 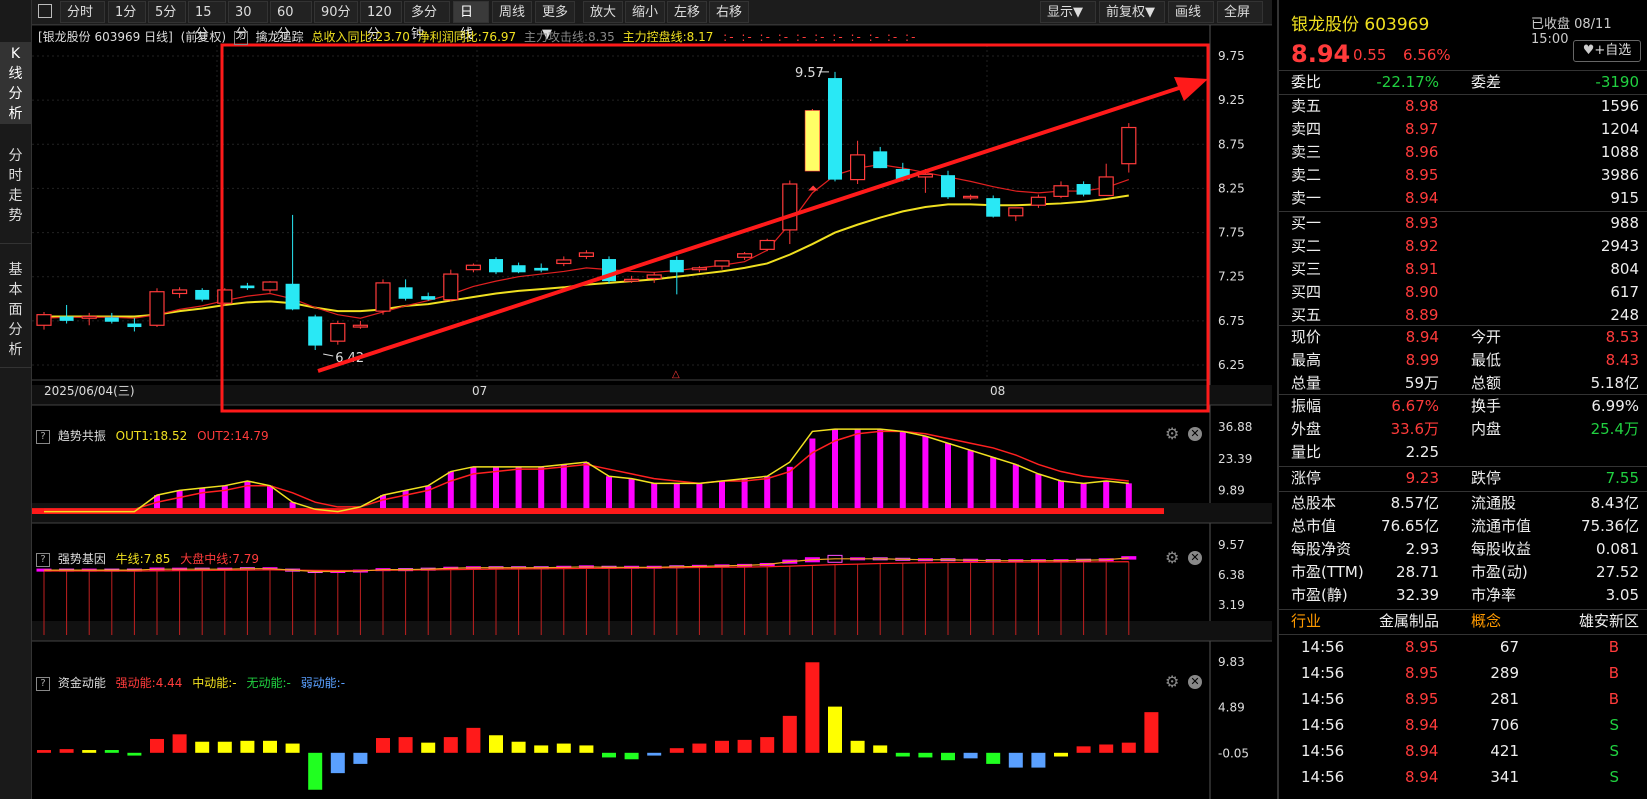 What do you see at coordinates (1195, 558) in the screenshot?
I see `panel3-close-icon: ✕` at bounding box center [1195, 558].